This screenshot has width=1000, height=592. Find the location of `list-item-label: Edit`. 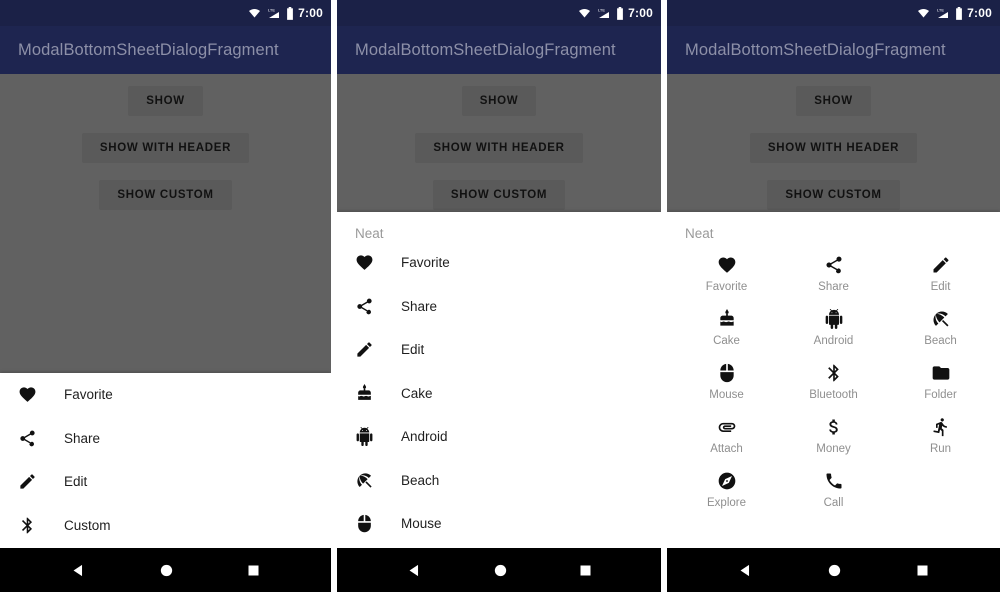

list-item-label: Edit is located at coordinates (413, 350).